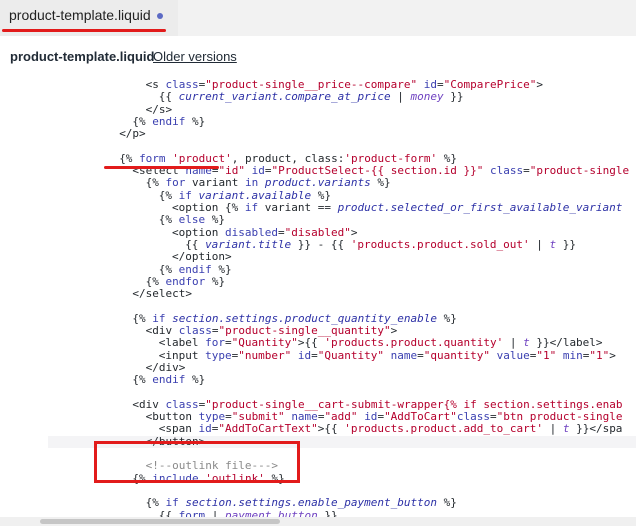 This screenshot has width=636, height=526. Describe the element at coordinates (559, 417) in the screenshot. I see `code-token: "btn product-single` at that location.